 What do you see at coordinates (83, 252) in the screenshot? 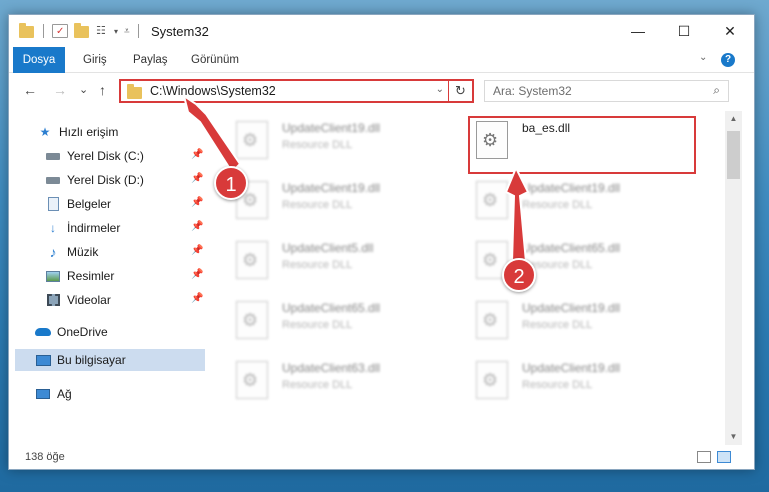
I see `sidebar-item-label: Müzik` at bounding box center [83, 252].